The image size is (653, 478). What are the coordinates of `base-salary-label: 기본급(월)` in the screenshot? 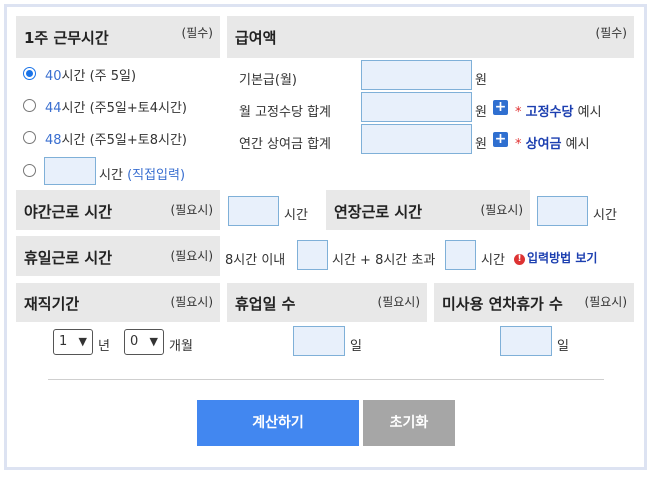 It's located at (268, 80).